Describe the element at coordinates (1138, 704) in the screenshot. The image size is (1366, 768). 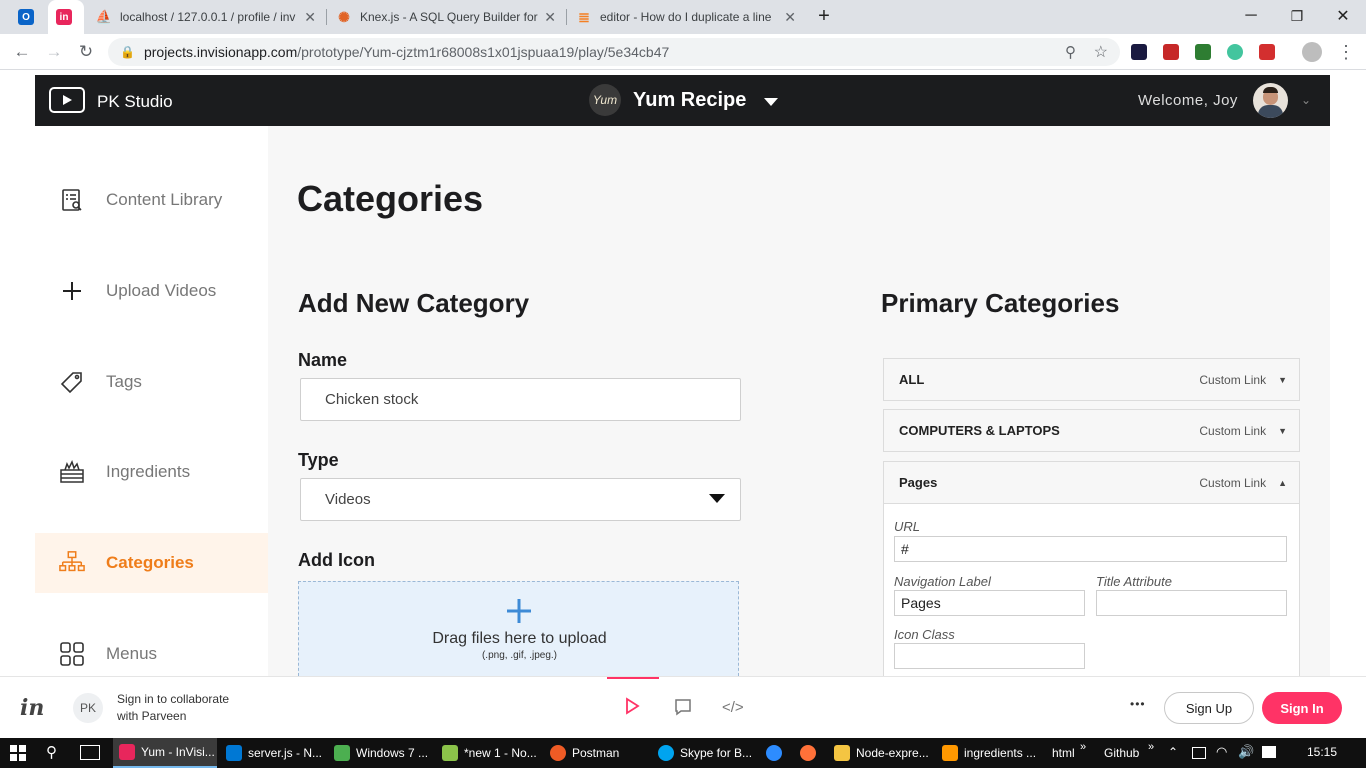
I see `more-options-icon: •••` at that location.